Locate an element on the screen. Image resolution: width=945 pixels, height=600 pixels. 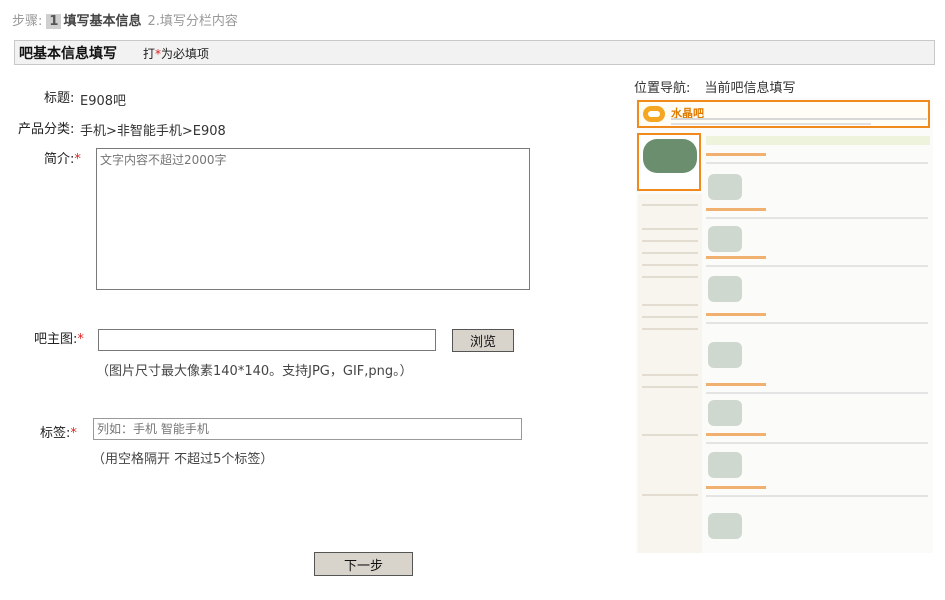
intro-textarea is located at coordinates (313, 219).